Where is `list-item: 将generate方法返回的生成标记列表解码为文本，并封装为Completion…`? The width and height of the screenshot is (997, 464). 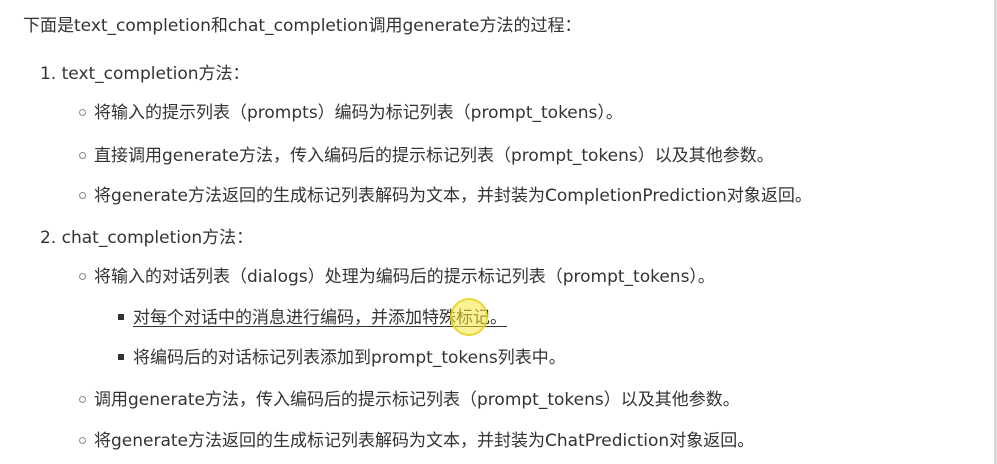
list-item: 将generate方法返回的生成标记列表解码为文本，并封装为Completion… is located at coordinates (445, 196).